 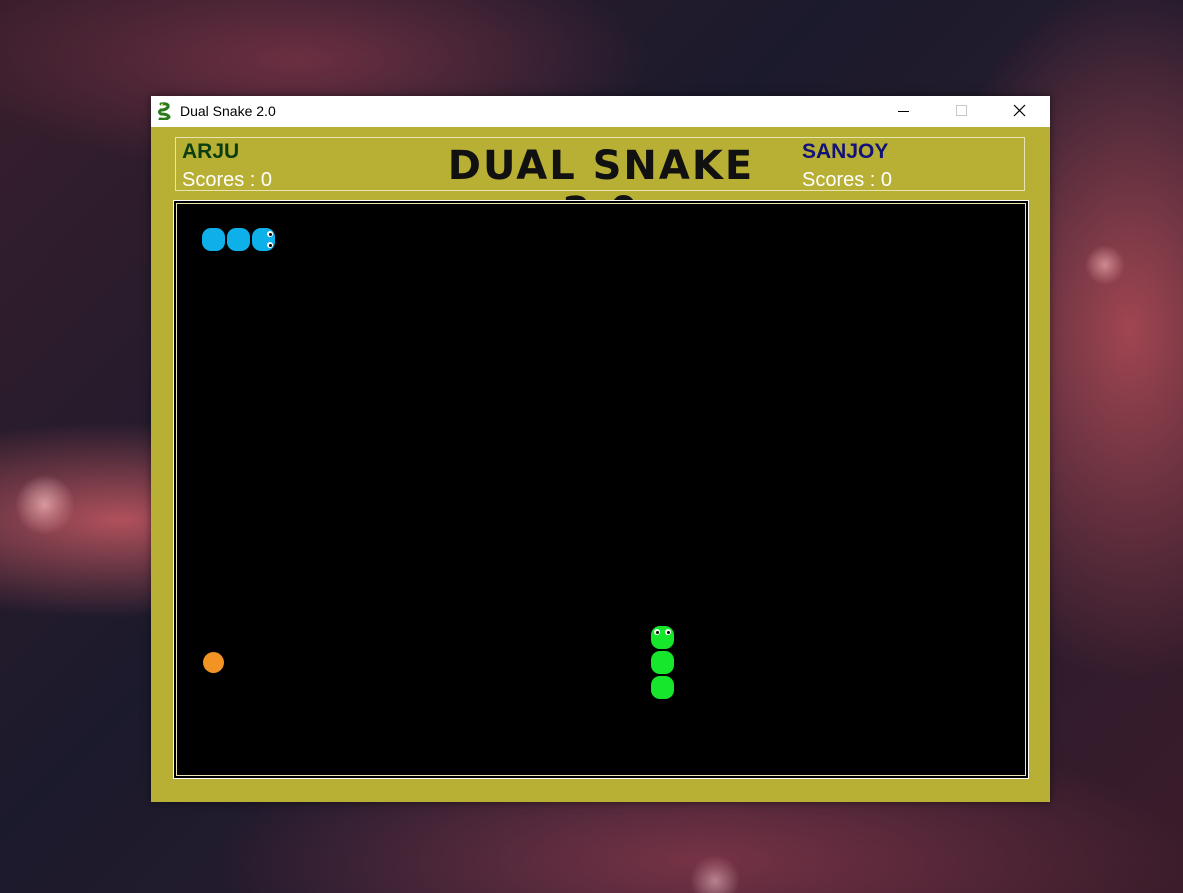 What do you see at coordinates (847, 180) in the screenshot?
I see `player2-score: Scores : 0` at bounding box center [847, 180].